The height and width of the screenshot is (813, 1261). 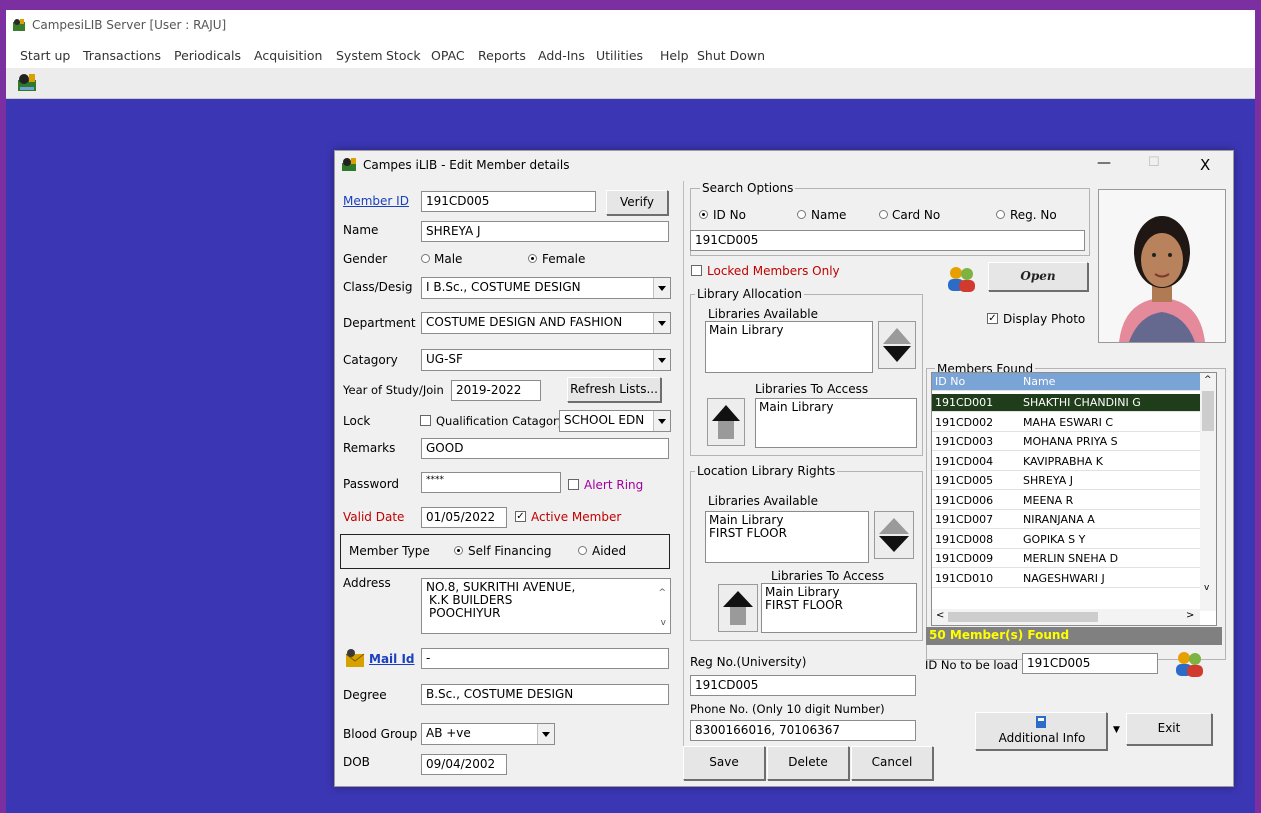 I want to click on qualification-label: Qualification Catagory, so click(x=500, y=421).